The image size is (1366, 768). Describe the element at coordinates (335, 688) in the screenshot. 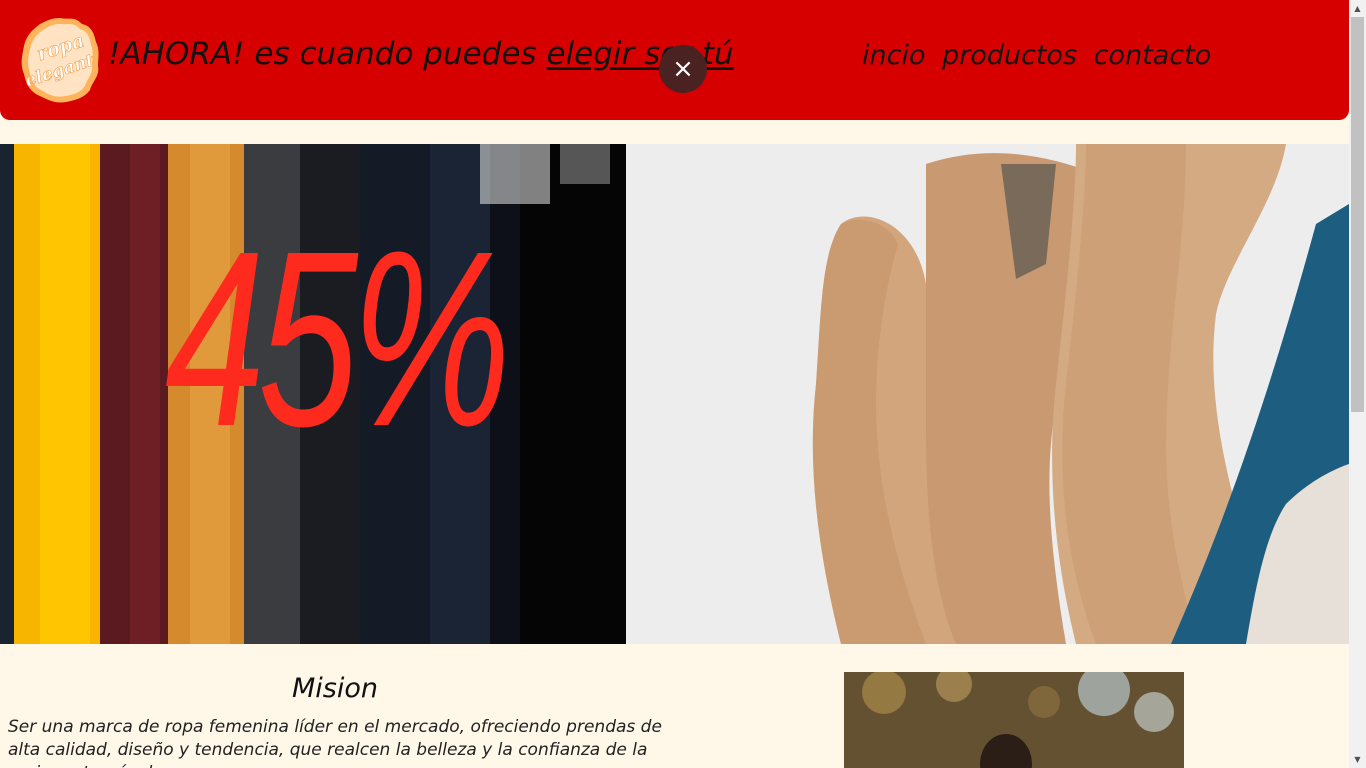

I see `mission-title: Mision` at that location.